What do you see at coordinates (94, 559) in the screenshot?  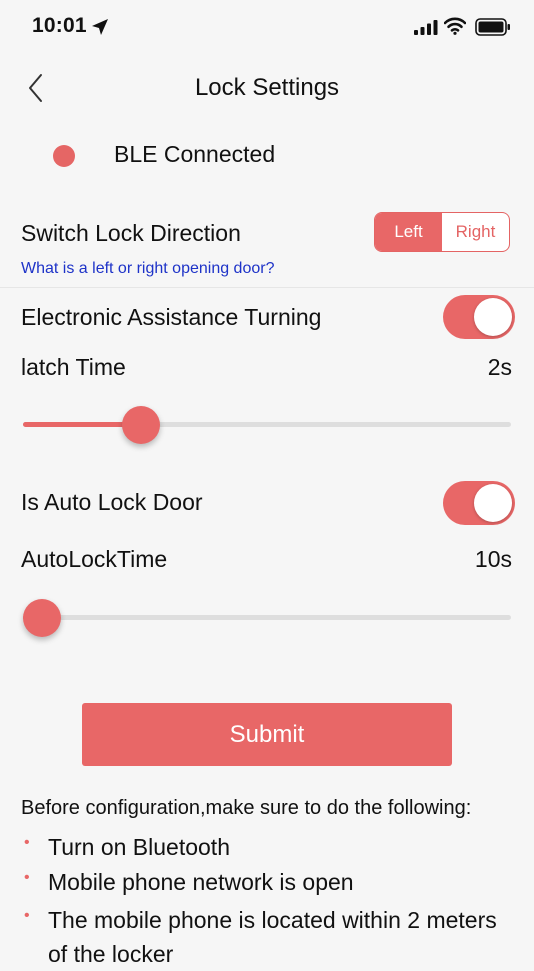 I see `auto-lock-time-label: AutoLockTime` at bounding box center [94, 559].